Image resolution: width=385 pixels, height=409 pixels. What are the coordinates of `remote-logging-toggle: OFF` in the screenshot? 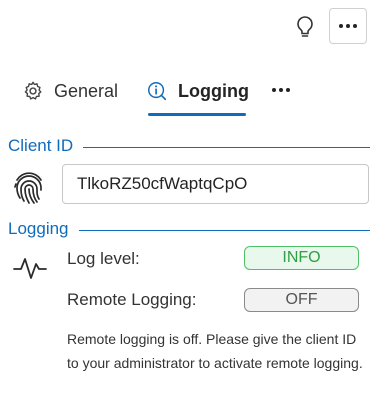 It's located at (301, 300).